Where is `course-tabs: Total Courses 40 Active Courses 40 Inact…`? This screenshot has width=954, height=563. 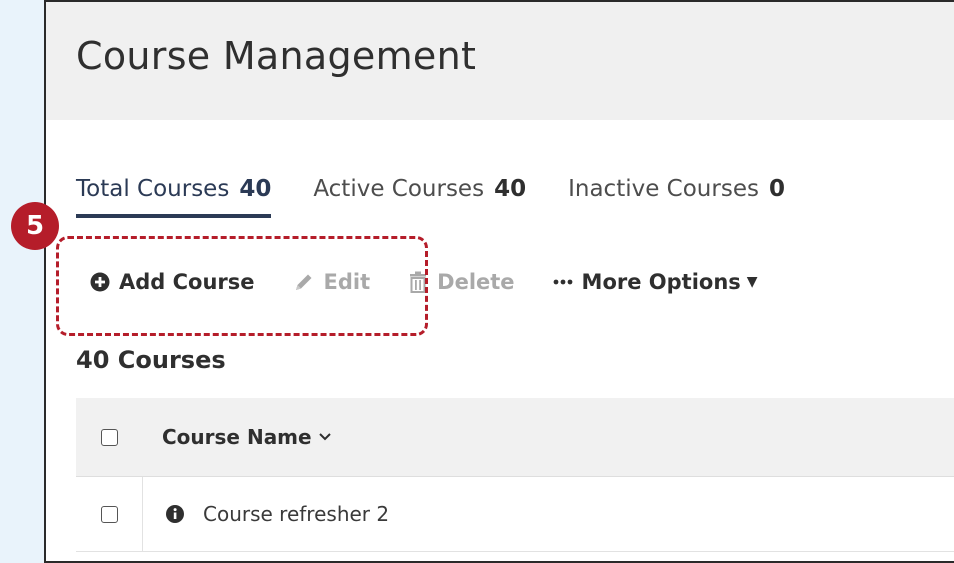
course-tabs: Total Courses 40 Active Courses 40 Inact… is located at coordinates (451, 197).